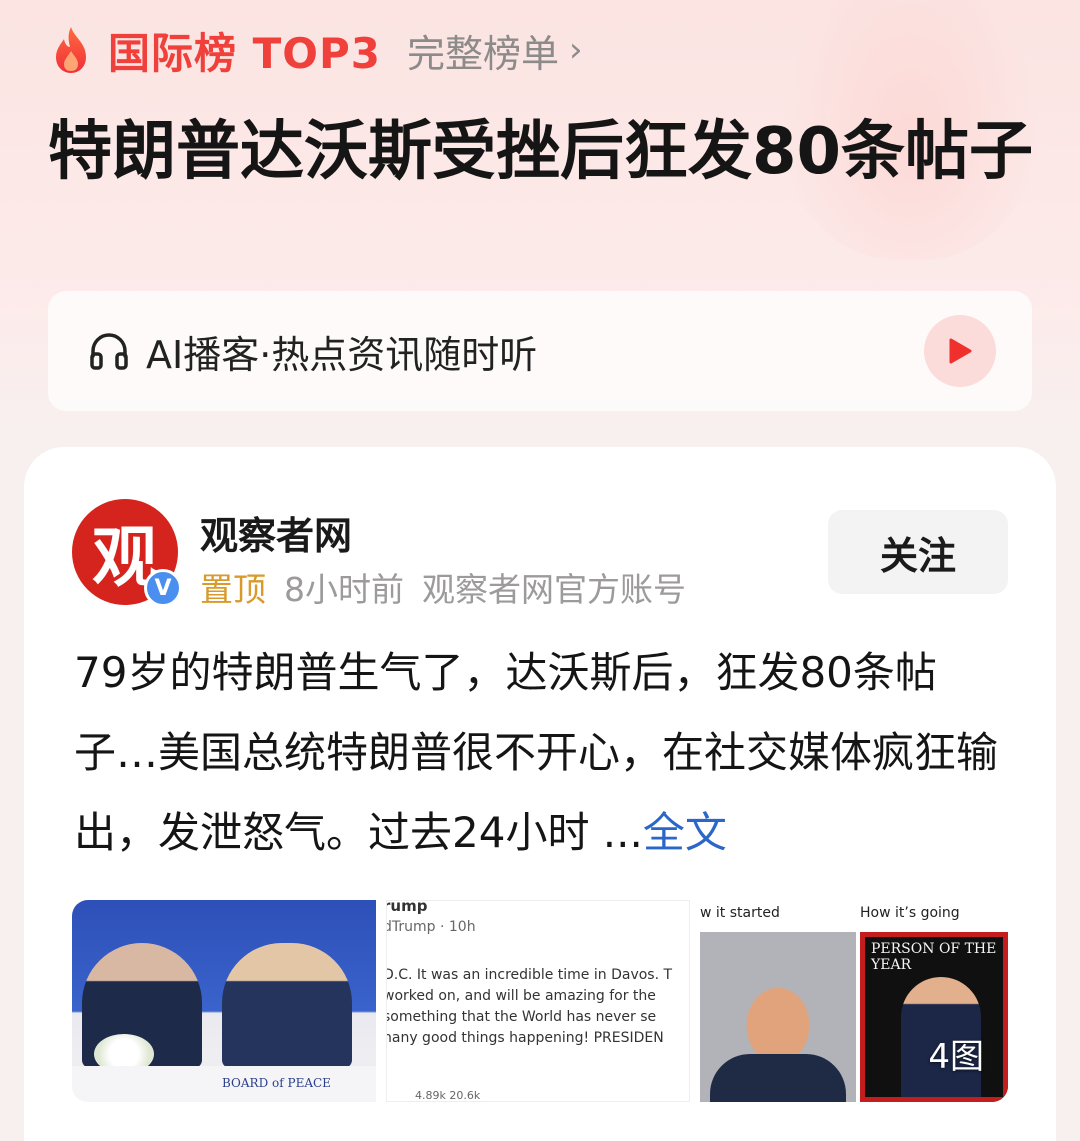  What do you see at coordinates (934, 957) in the screenshot?
I see `magazine-title: PERSON OF THE YEAR` at bounding box center [934, 957].